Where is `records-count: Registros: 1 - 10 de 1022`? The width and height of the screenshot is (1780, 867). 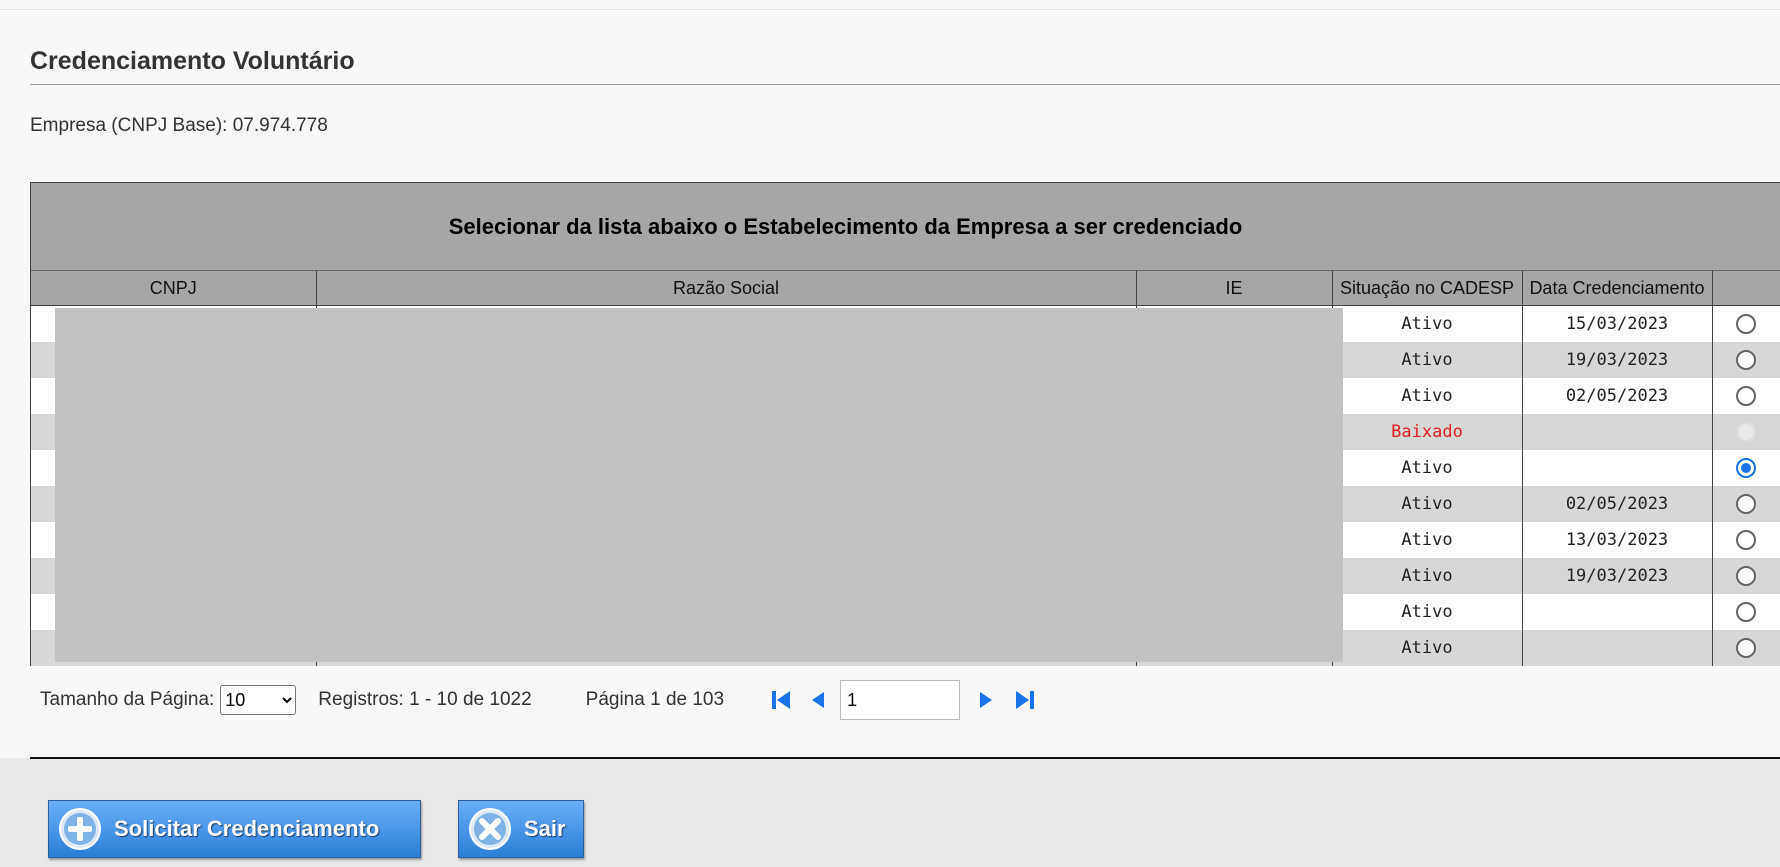
records-count: Registros: 1 - 10 de 1022 is located at coordinates (425, 699).